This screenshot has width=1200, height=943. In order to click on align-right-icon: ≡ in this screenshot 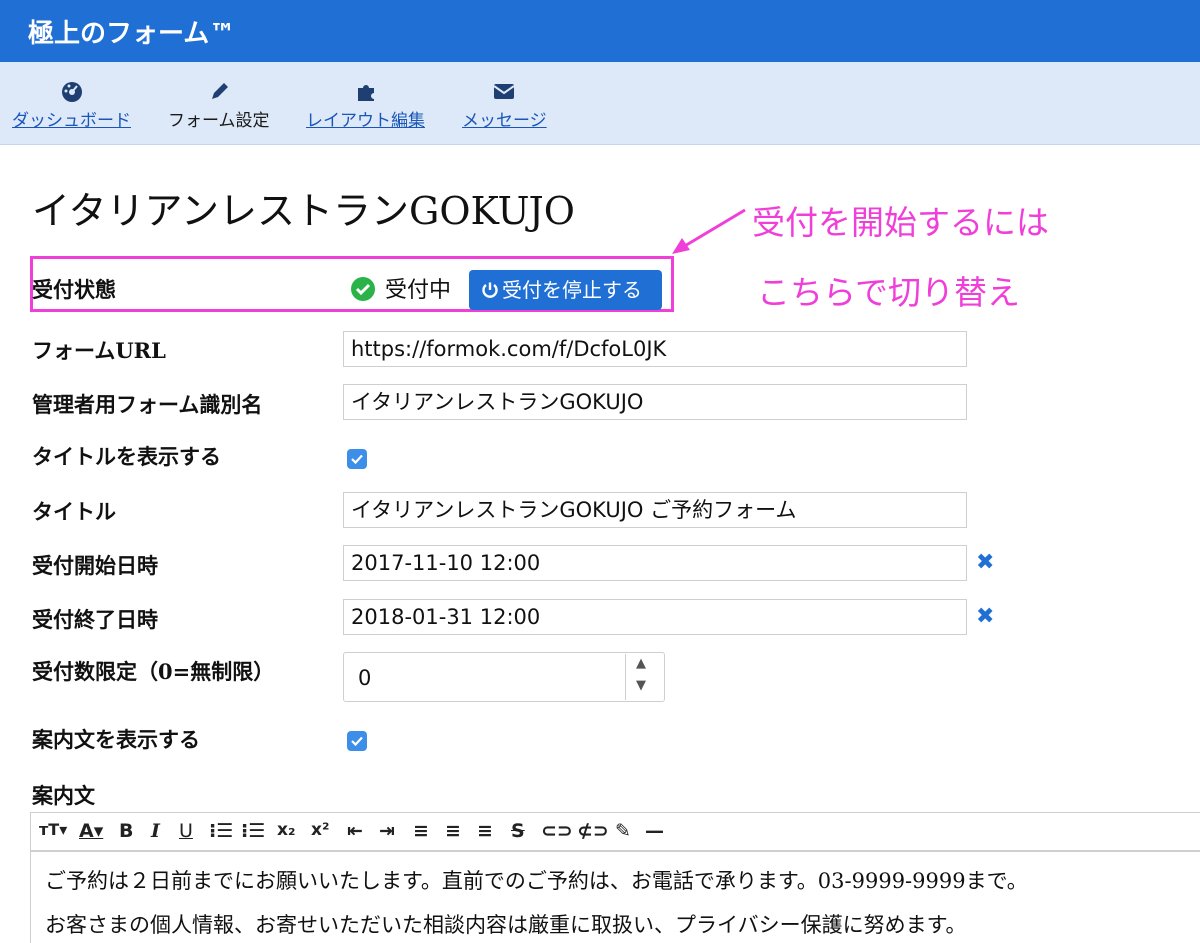, I will do `click(485, 831)`.